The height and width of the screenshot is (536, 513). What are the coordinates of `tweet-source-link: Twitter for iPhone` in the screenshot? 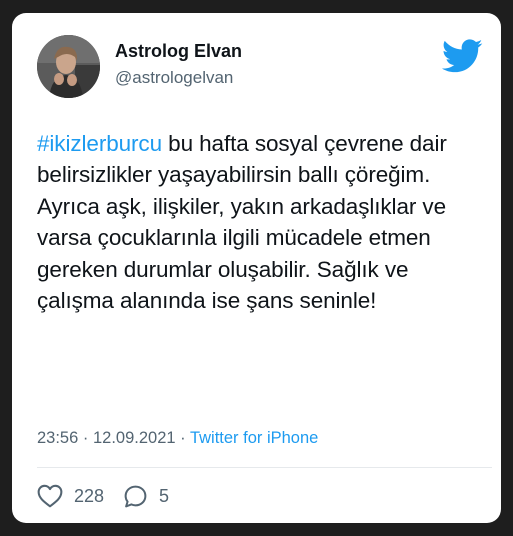 It's located at (254, 438).